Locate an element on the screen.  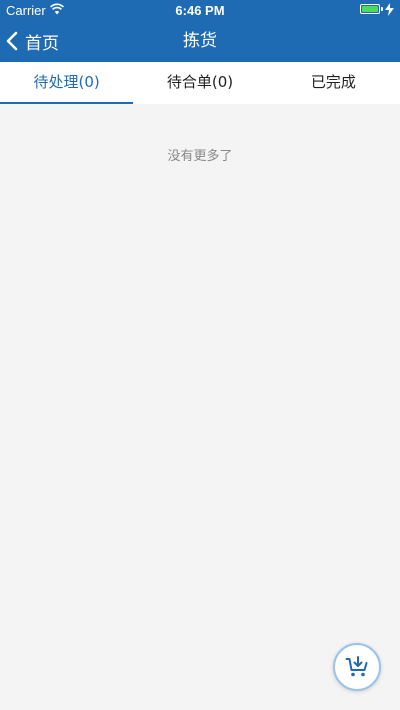
tab-bar: 待处理(0) 待合单(0) 已完成 is located at coordinates (200, 83).